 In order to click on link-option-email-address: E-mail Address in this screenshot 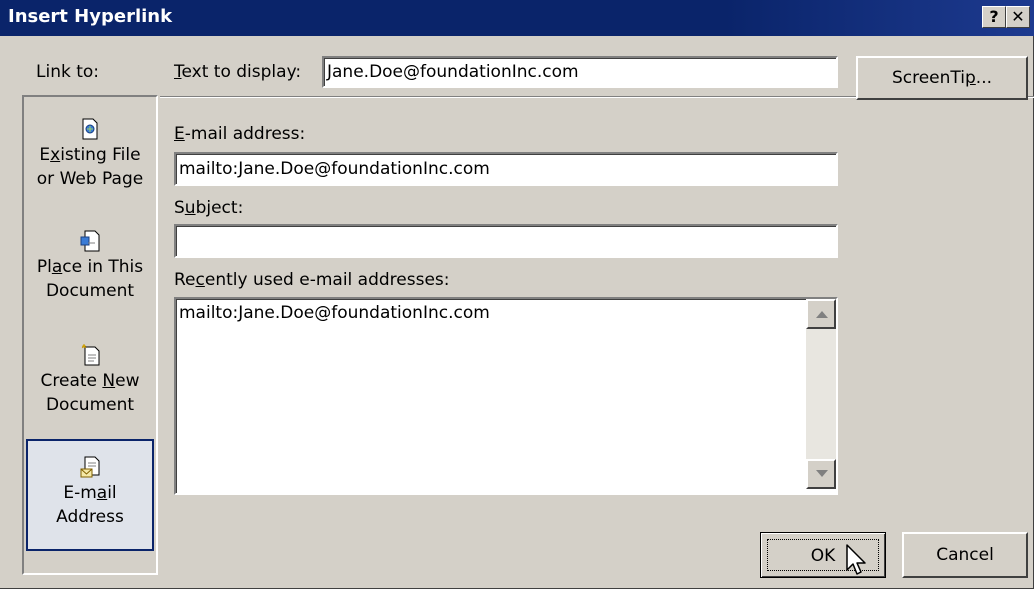, I will do `click(90, 495)`.